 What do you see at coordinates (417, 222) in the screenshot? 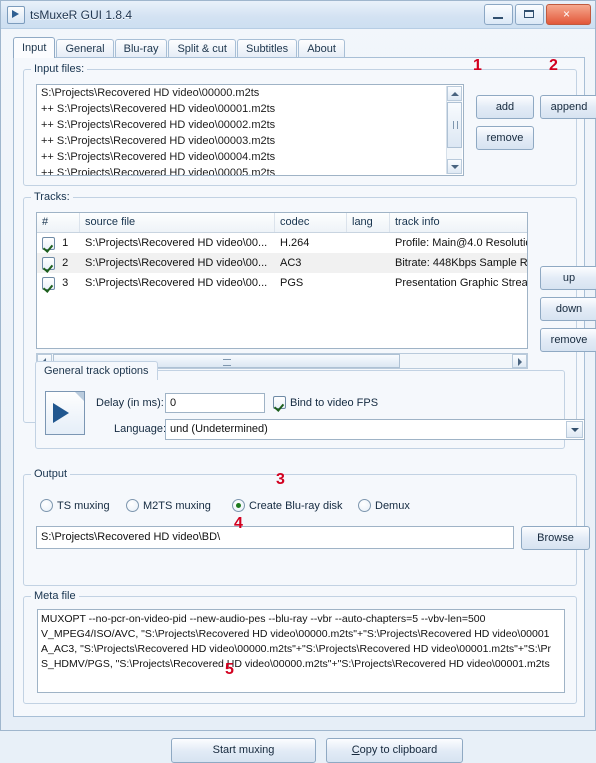
I see `column-header-track-info: track info` at bounding box center [417, 222].